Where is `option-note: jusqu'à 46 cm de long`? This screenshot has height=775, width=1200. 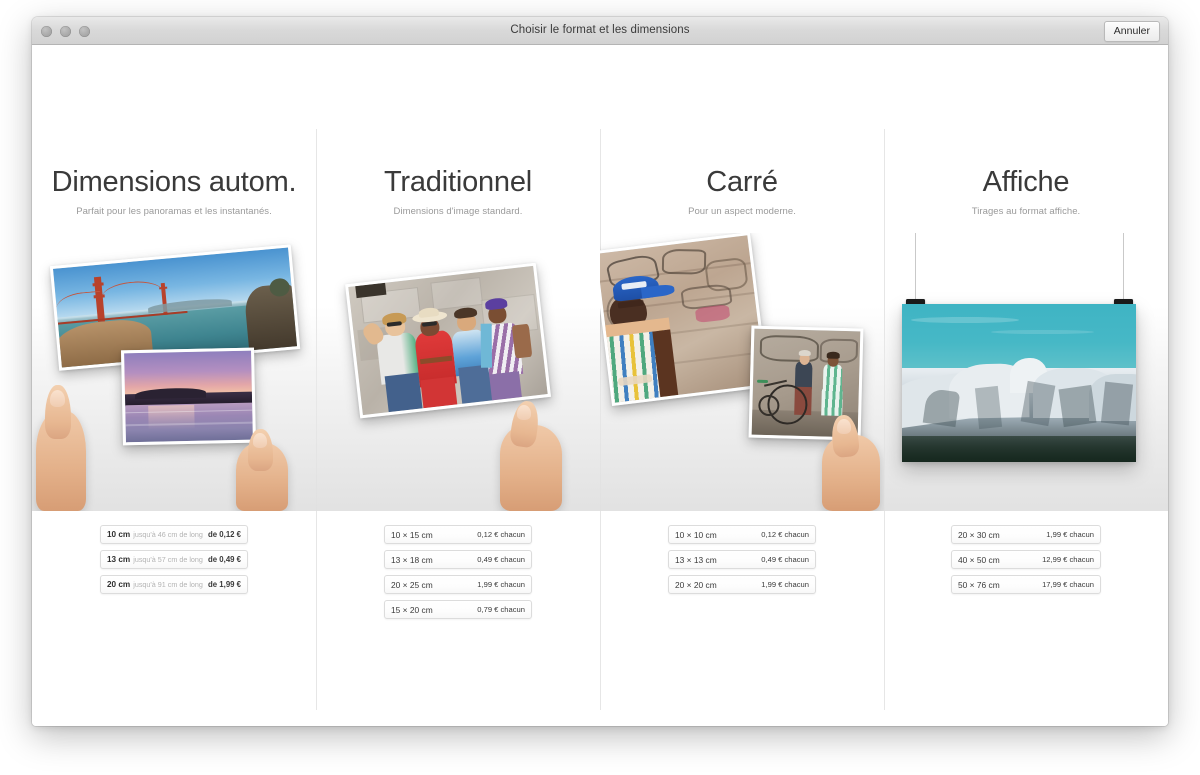
option-note: jusqu'à 46 cm de long is located at coordinates (168, 535).